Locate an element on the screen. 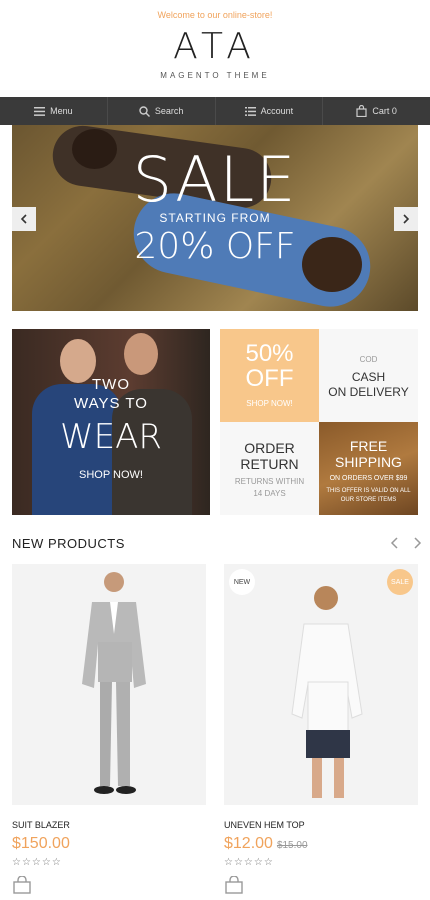 This screenshot has height=900, width=430. logo: ATA is located at coordinates (215, 46).